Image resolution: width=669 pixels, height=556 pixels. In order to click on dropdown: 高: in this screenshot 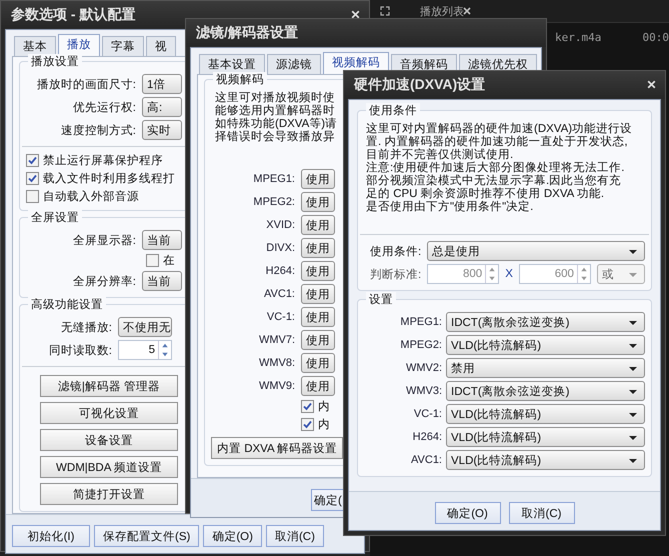, I will do `click(162, 107)`.